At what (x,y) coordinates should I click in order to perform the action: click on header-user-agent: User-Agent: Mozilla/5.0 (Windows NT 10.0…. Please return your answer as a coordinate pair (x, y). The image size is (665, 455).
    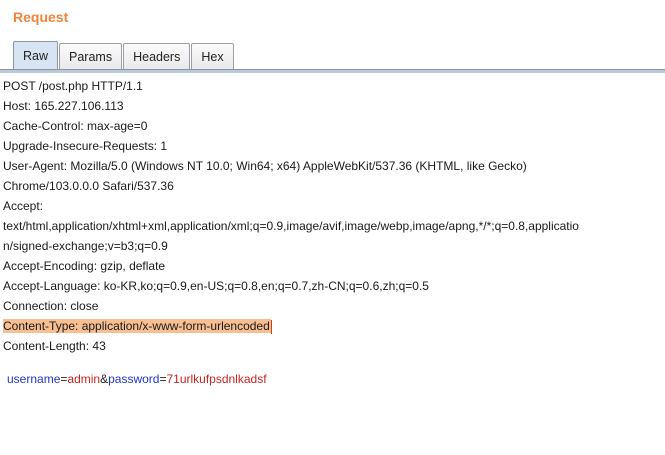
    Looking at the image, I should click on (265, 166).